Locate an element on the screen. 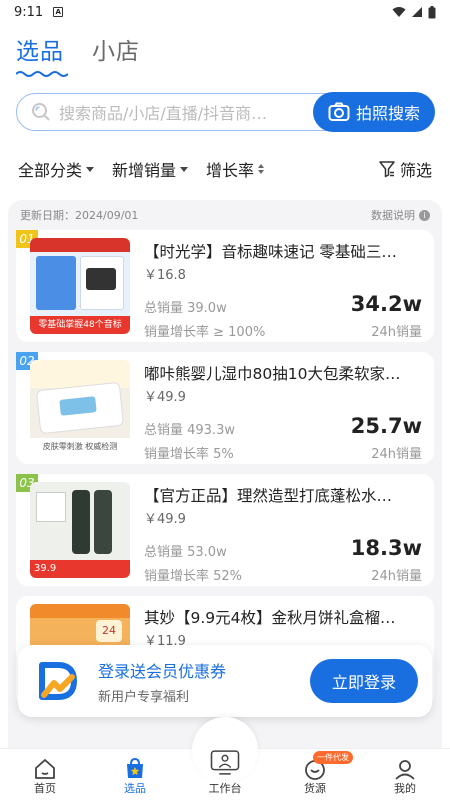 The height and width of the screenshot is (800, 450). nav-label: 选品 is located at coordinates (135, 788).